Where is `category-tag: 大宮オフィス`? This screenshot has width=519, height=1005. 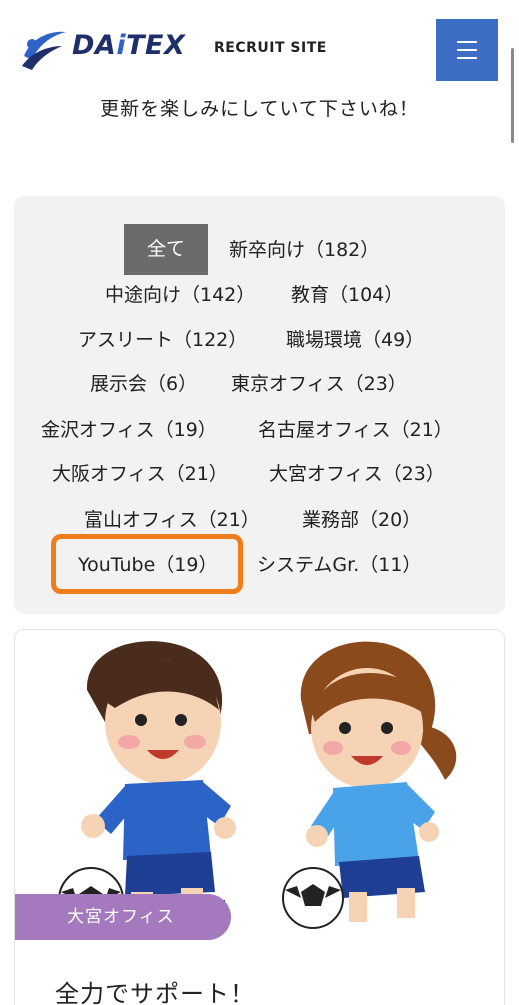
category-tag: 大宮オフィス is located at coordinates (123, 917).